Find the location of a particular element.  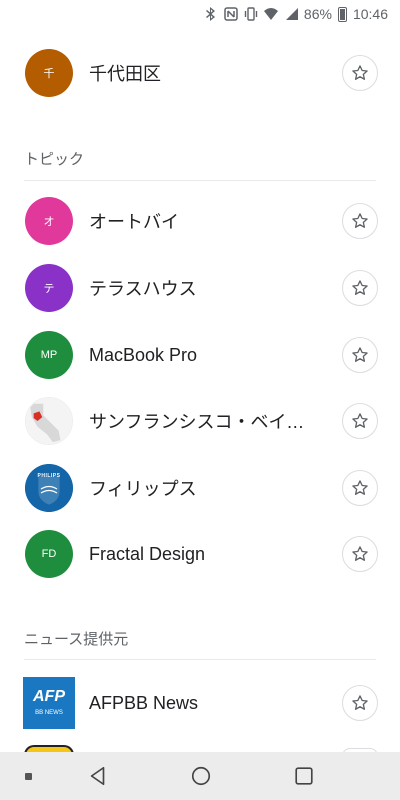

status-bar: 86% 10:46 is located at coordinates (200, 14).